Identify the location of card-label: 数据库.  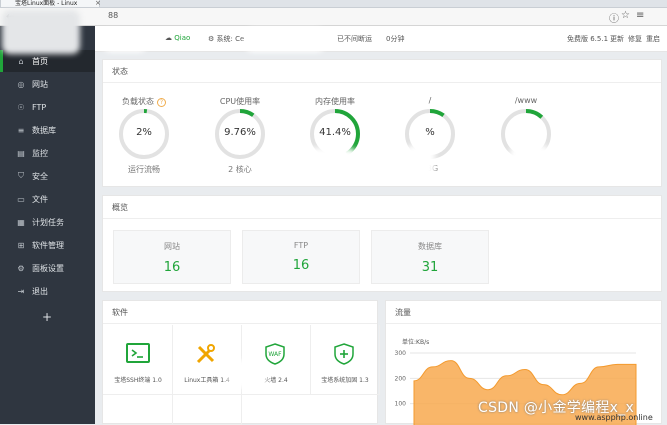
(430, 246).